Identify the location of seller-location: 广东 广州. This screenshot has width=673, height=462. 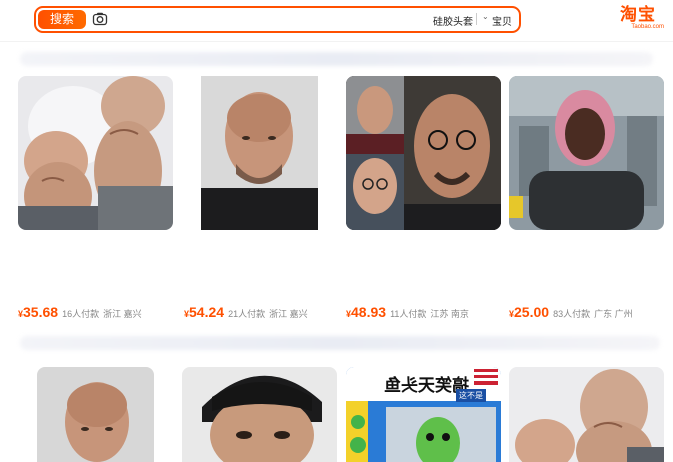
(613, 314).